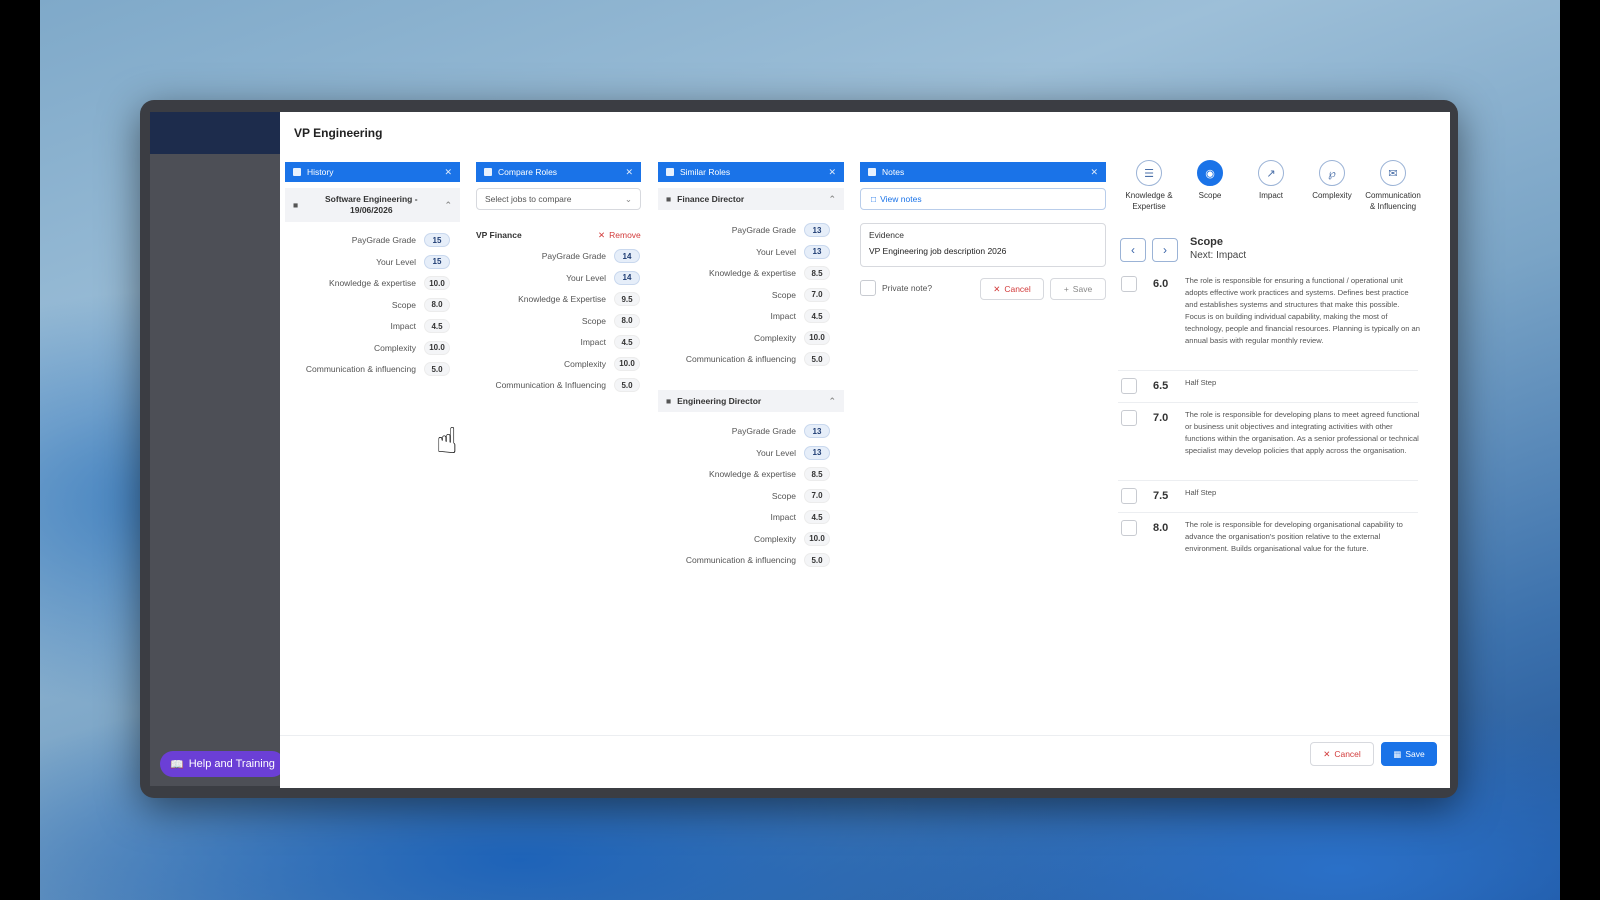 The height and width of the screenshot is (900, 1600). Describe the element at coordinates (776, 452) in the screenshot. I see `metric-label: Your Level` at that location.